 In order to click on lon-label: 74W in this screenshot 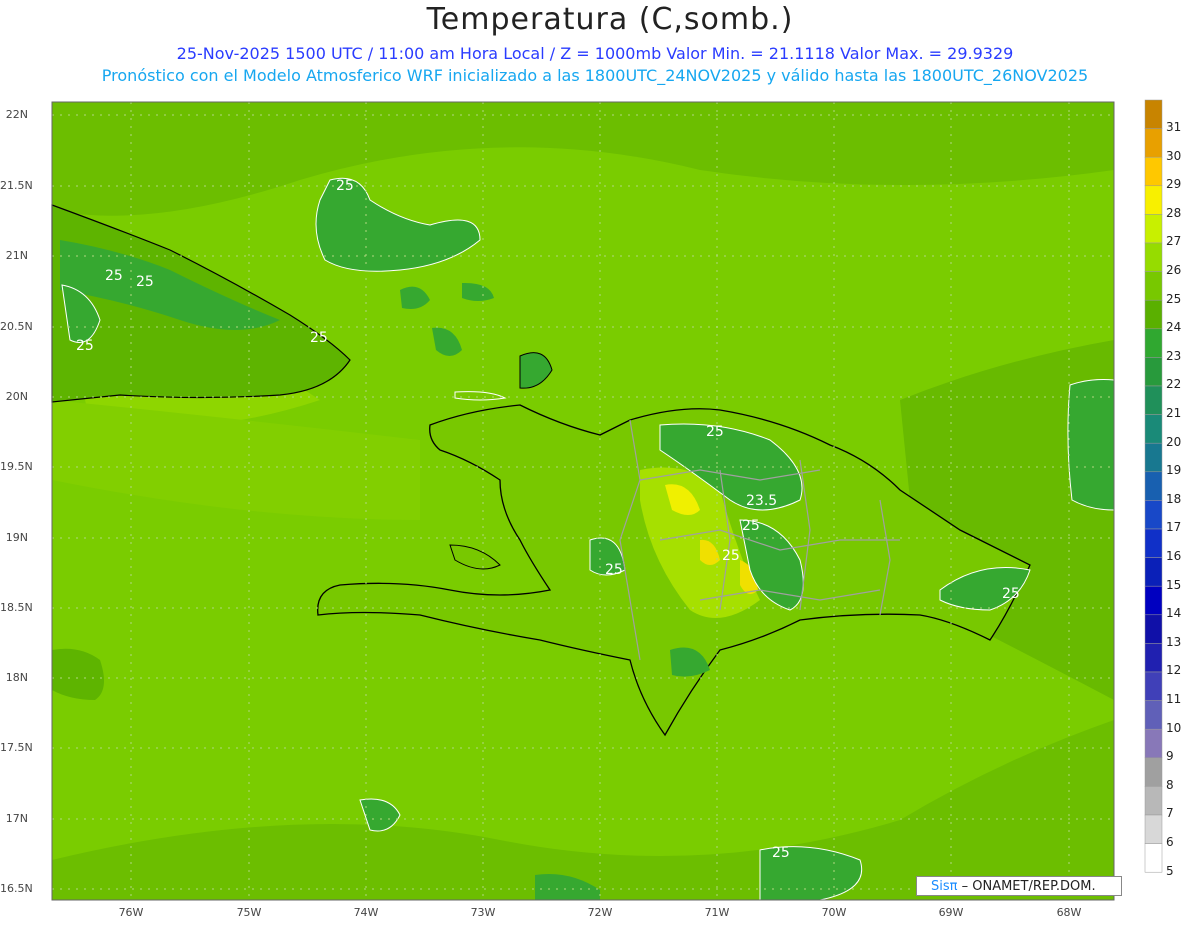, I will do `click(366, 912)`.